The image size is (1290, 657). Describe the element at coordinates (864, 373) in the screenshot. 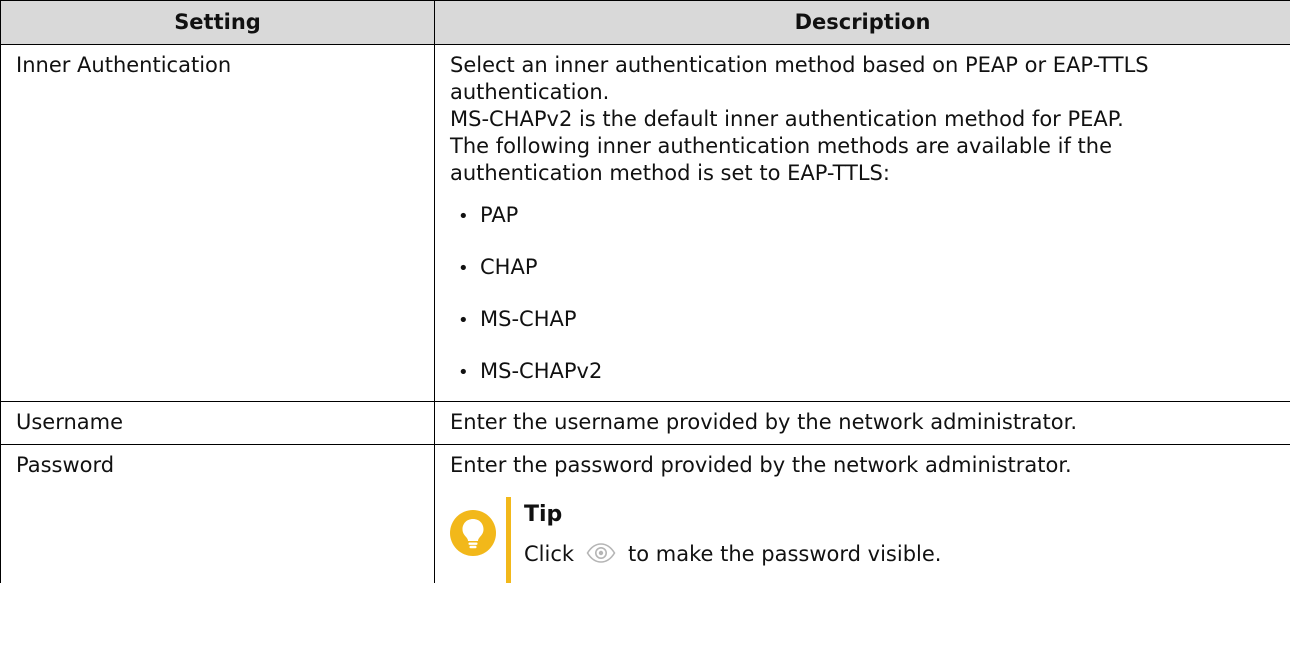

I see `list-item: • MS-CHAPv2` at that location.